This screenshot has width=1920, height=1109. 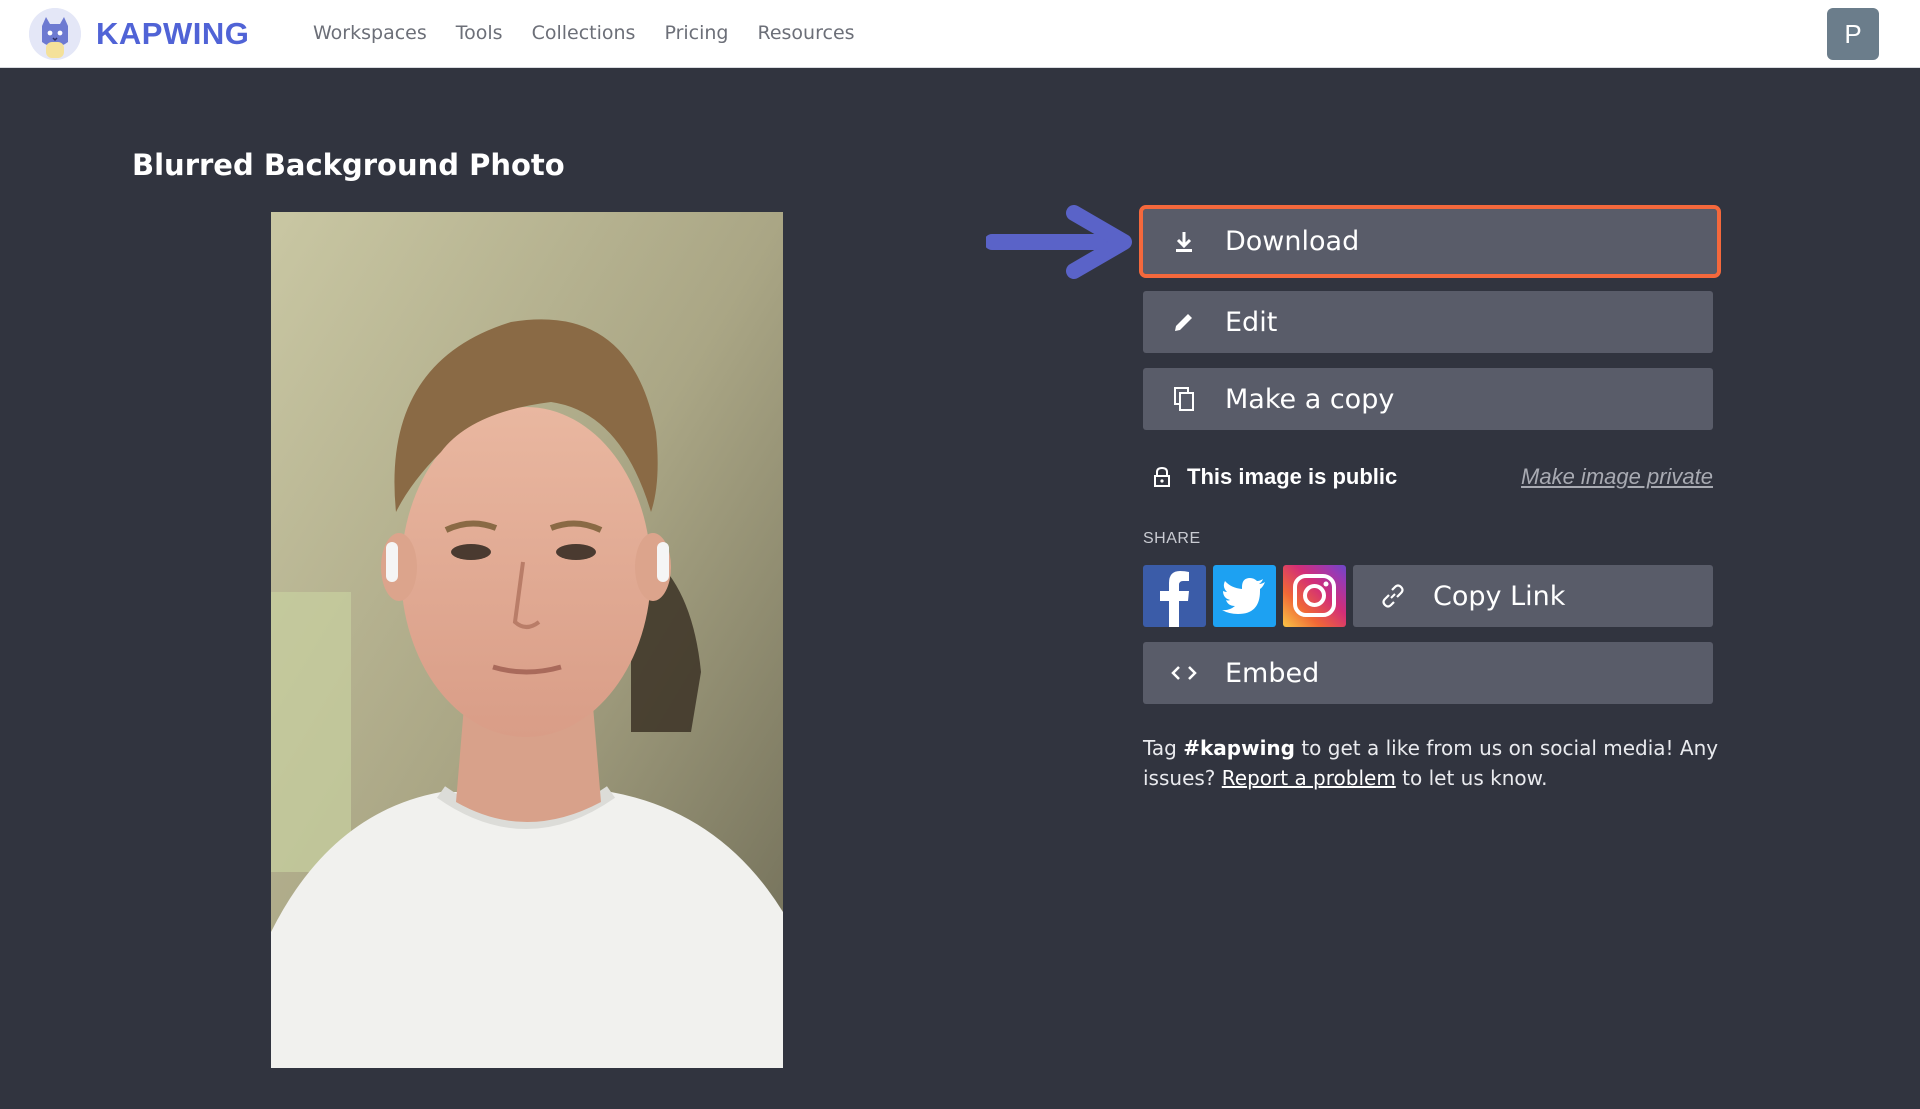 What do you see at coordinates (1184, 399) in the screenshot?
I see `copy-icon` at bounding box center [1184, 399].